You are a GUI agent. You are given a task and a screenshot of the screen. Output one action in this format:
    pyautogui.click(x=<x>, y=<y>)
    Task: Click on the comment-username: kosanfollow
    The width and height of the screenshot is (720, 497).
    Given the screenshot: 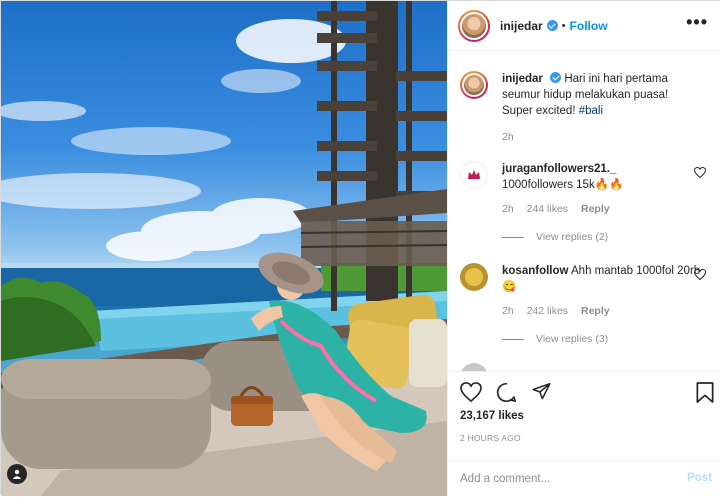 What is the action you would take?
    pyautogui.click(x=535, y=271)
    